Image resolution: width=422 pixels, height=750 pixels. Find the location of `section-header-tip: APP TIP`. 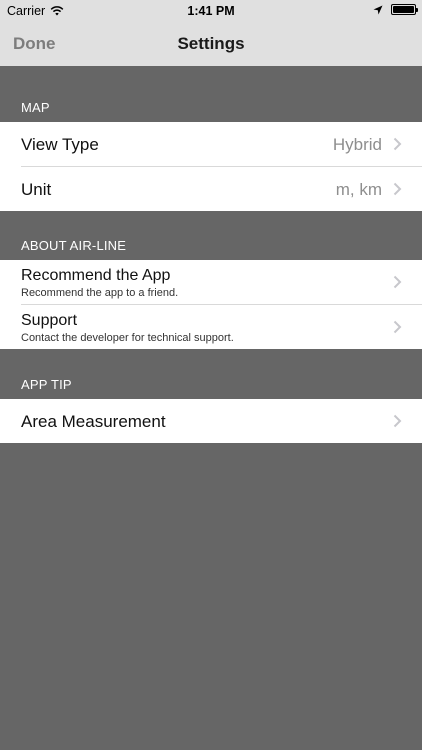

section-header-tip: APP TIP is located at coordinates (46, 384).